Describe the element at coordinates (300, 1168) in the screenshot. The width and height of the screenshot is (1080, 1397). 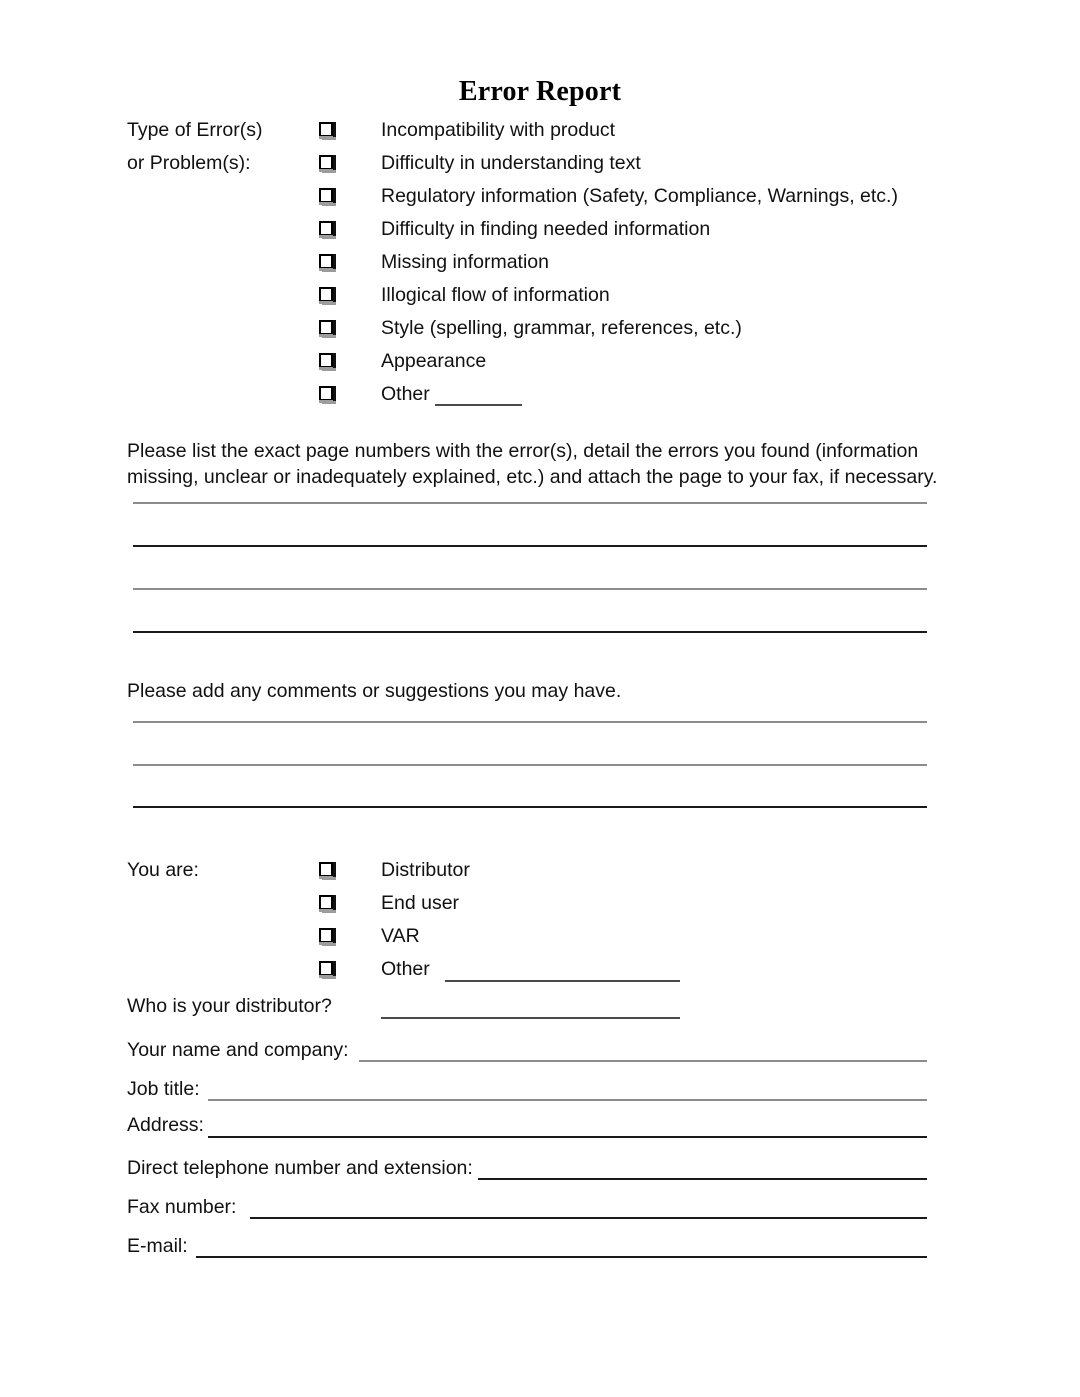
I see `field-label-telephone: Direct telephone number and extension:` at that location.